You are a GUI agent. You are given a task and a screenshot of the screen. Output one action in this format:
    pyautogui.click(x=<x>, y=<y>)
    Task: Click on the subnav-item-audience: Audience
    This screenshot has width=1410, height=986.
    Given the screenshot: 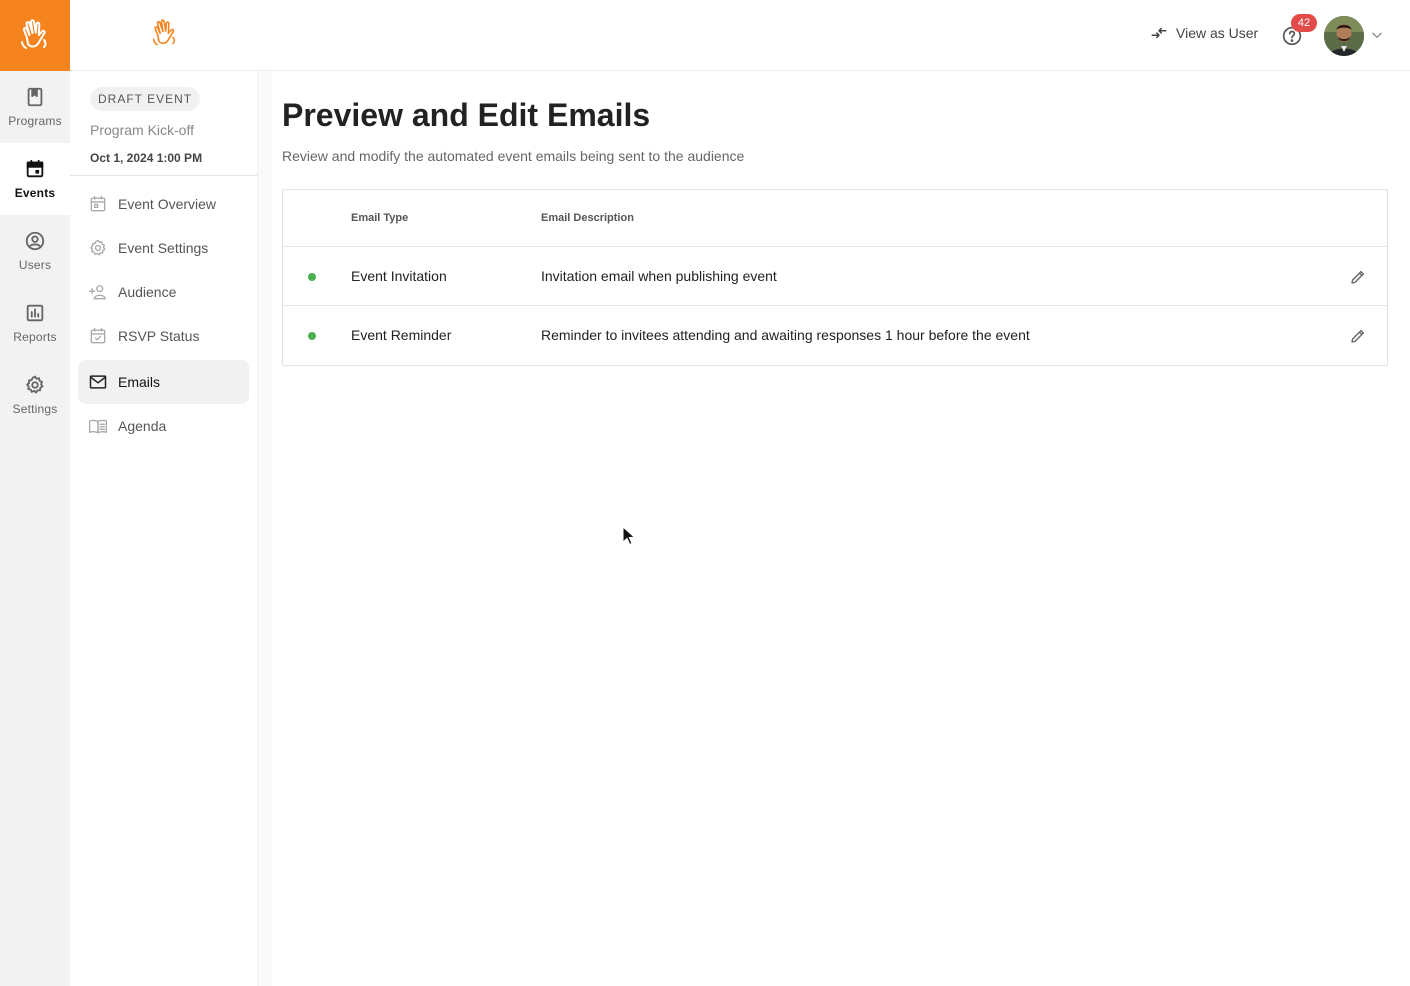 What is the action you would take?
    pyautogui.click(x=163, y=292)
    